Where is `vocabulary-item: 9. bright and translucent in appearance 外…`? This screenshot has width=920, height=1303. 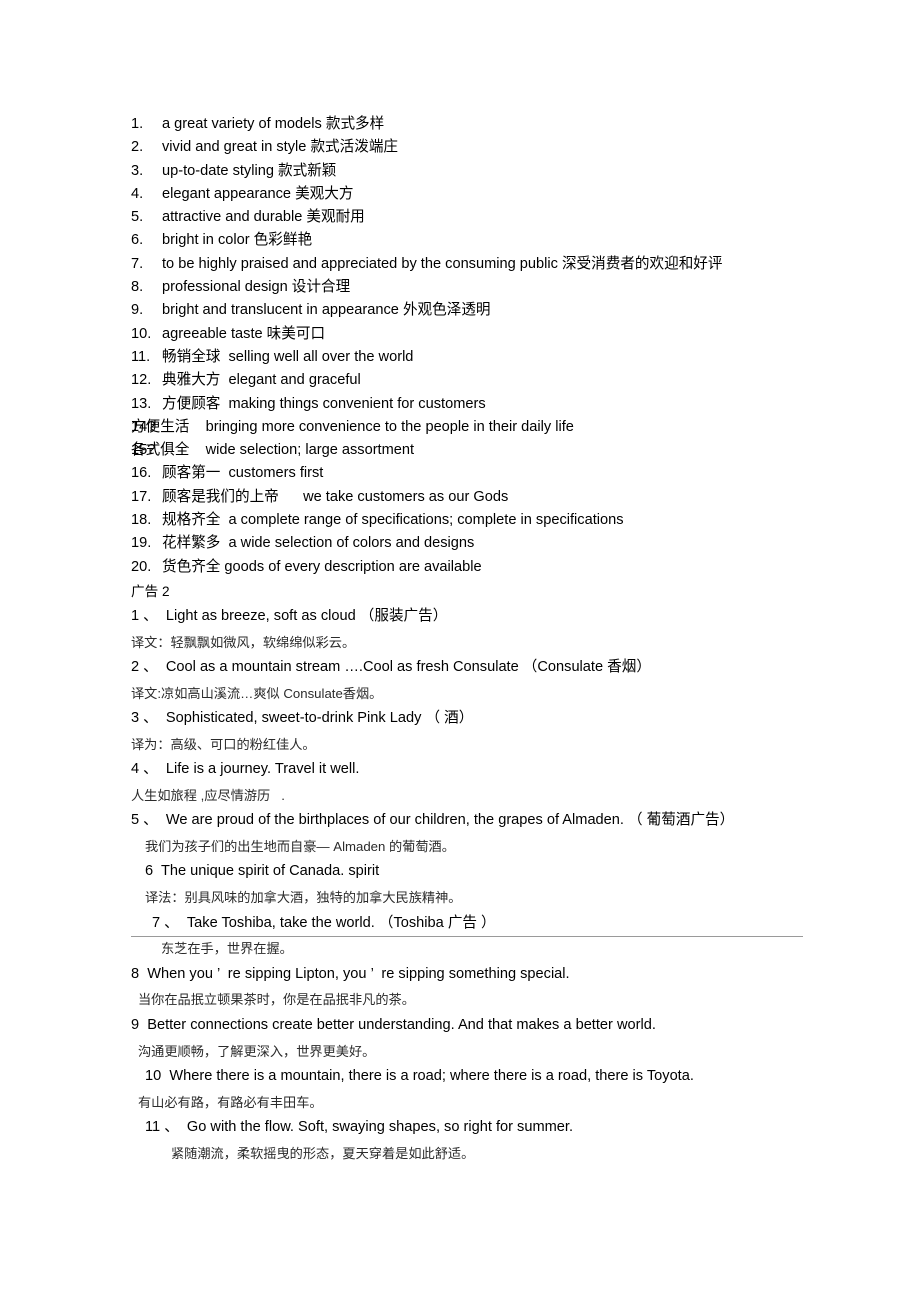 vocabulary-item: 9. bright and translucent in appearance 外… is located at coordinates (481, 310).